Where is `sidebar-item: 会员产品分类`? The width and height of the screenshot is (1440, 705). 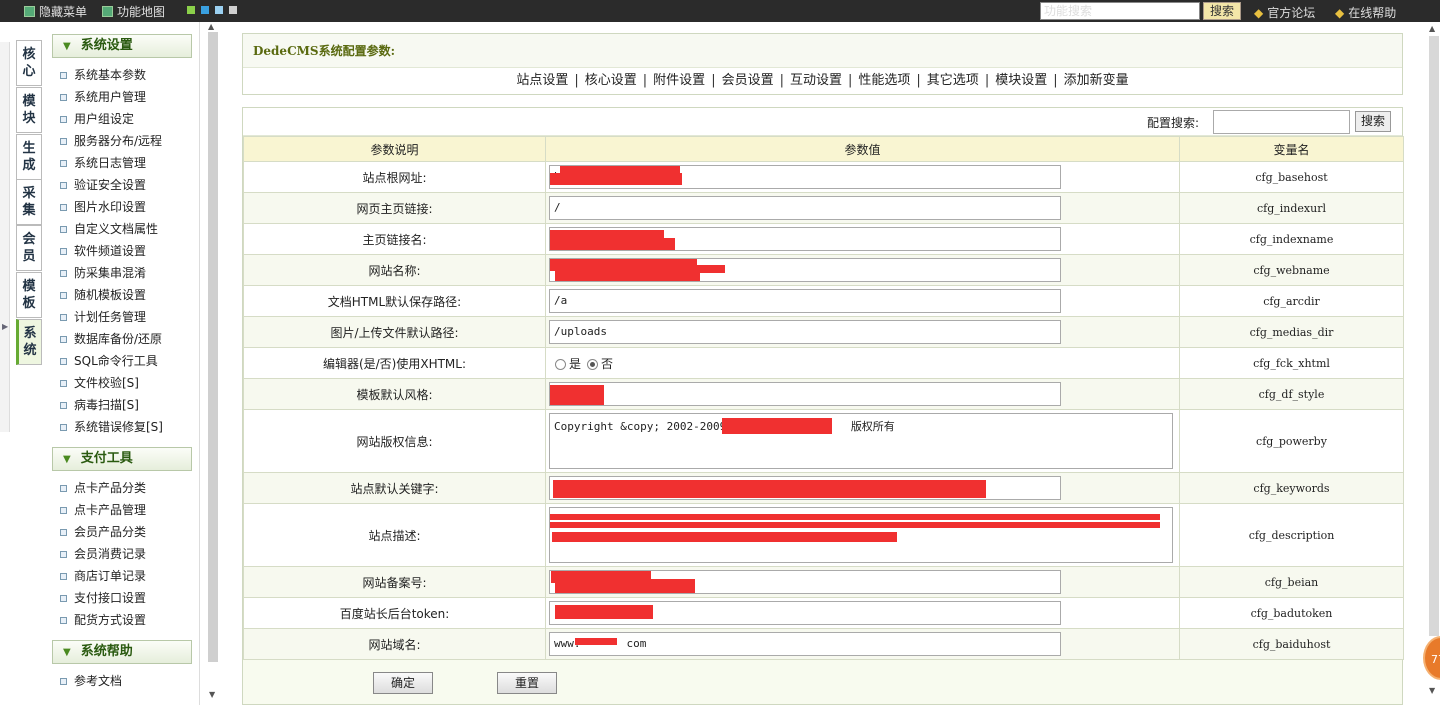
sidebar-item: 会员产品分类 is located at coordinates (103, 532).